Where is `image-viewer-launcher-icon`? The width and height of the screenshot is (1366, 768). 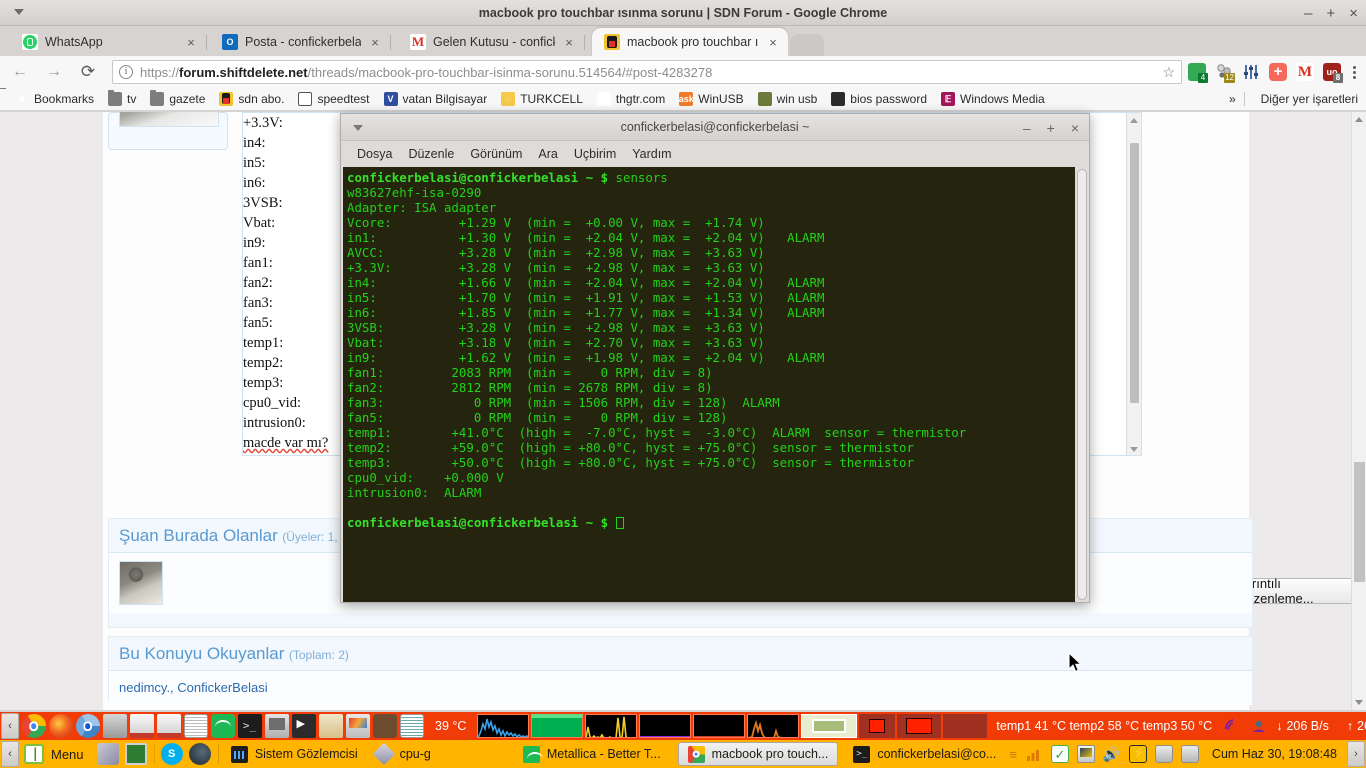 image-viewer-launcher-icon is located at coordinates (357, 726).